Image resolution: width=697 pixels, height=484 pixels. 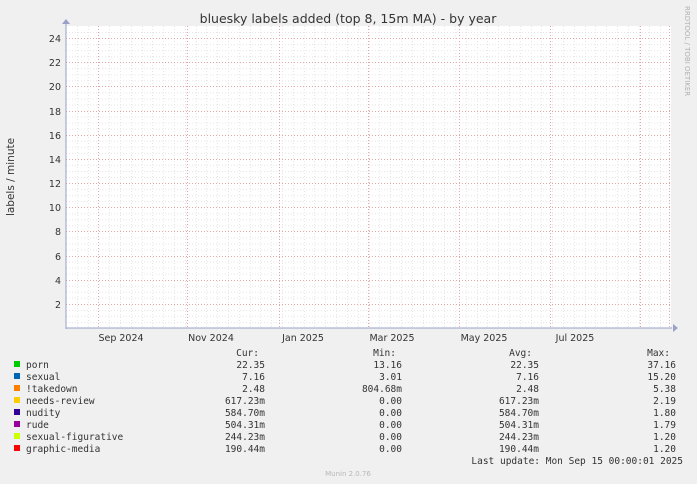 I want to click on legend-max-value: 15.20, so click(x=661, y=377).